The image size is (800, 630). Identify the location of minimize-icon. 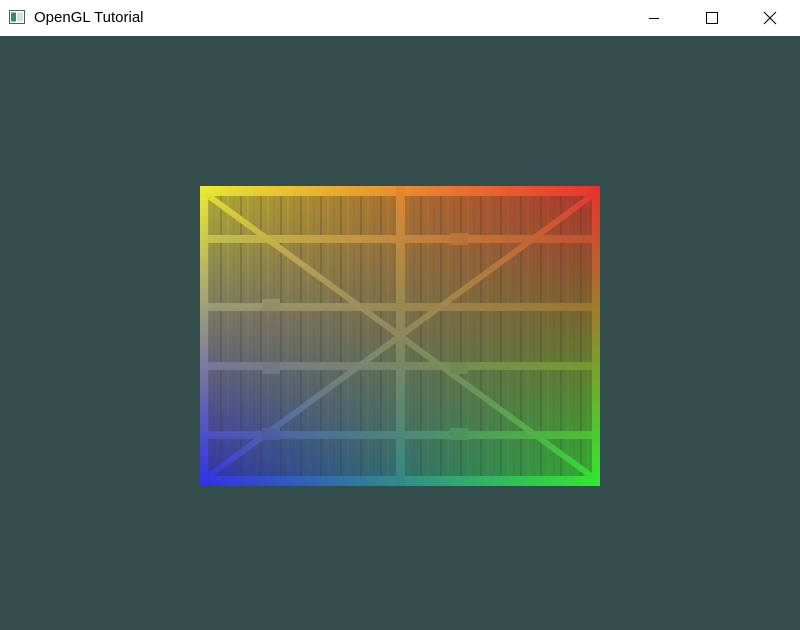
(654, 18).